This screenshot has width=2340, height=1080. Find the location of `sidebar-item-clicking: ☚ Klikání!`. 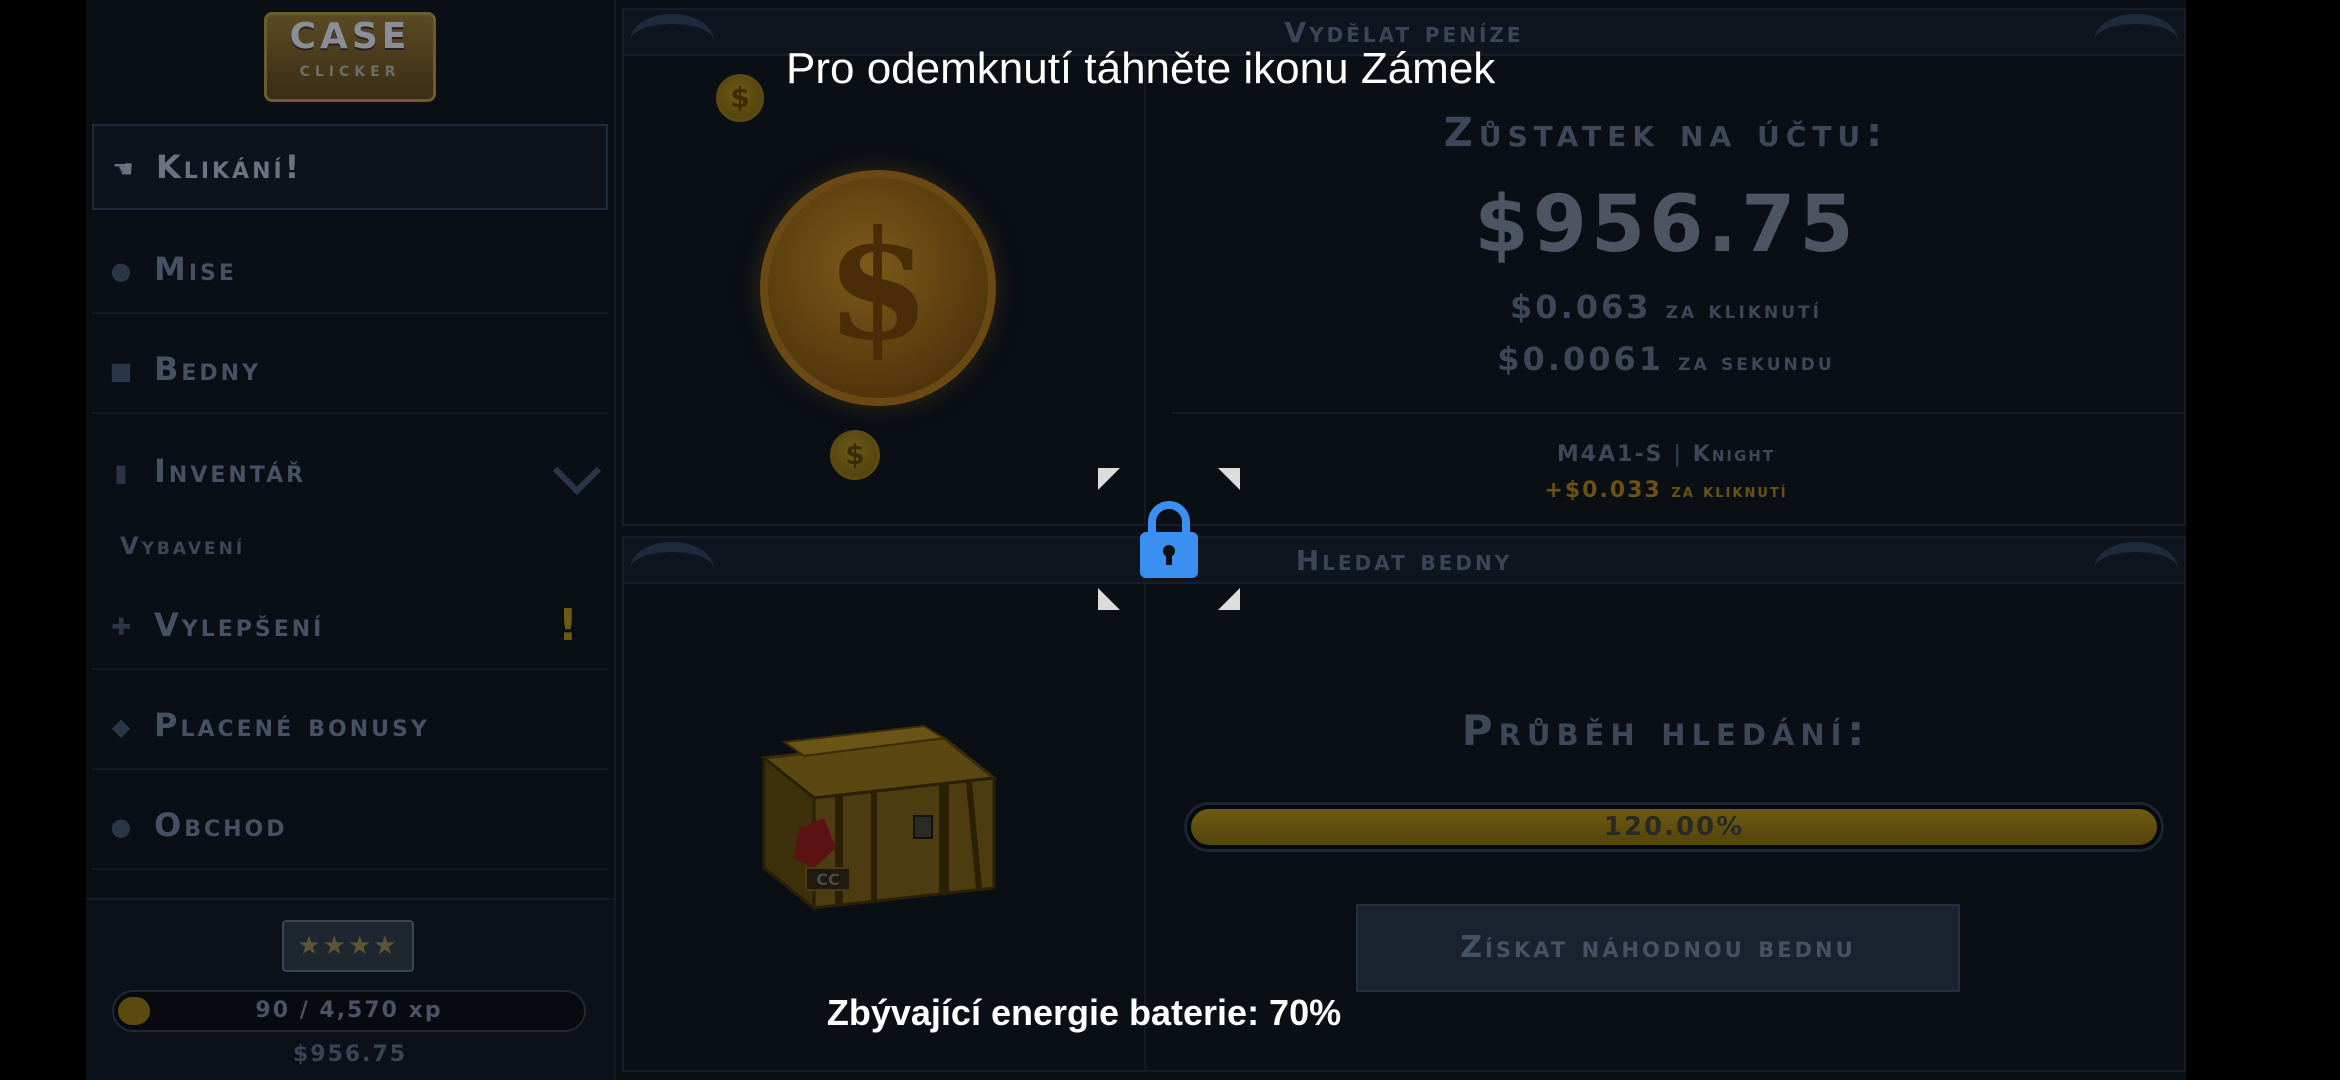

sidebar-item-clicking: ☚ Klikání! is located at coordinates (350, 167).